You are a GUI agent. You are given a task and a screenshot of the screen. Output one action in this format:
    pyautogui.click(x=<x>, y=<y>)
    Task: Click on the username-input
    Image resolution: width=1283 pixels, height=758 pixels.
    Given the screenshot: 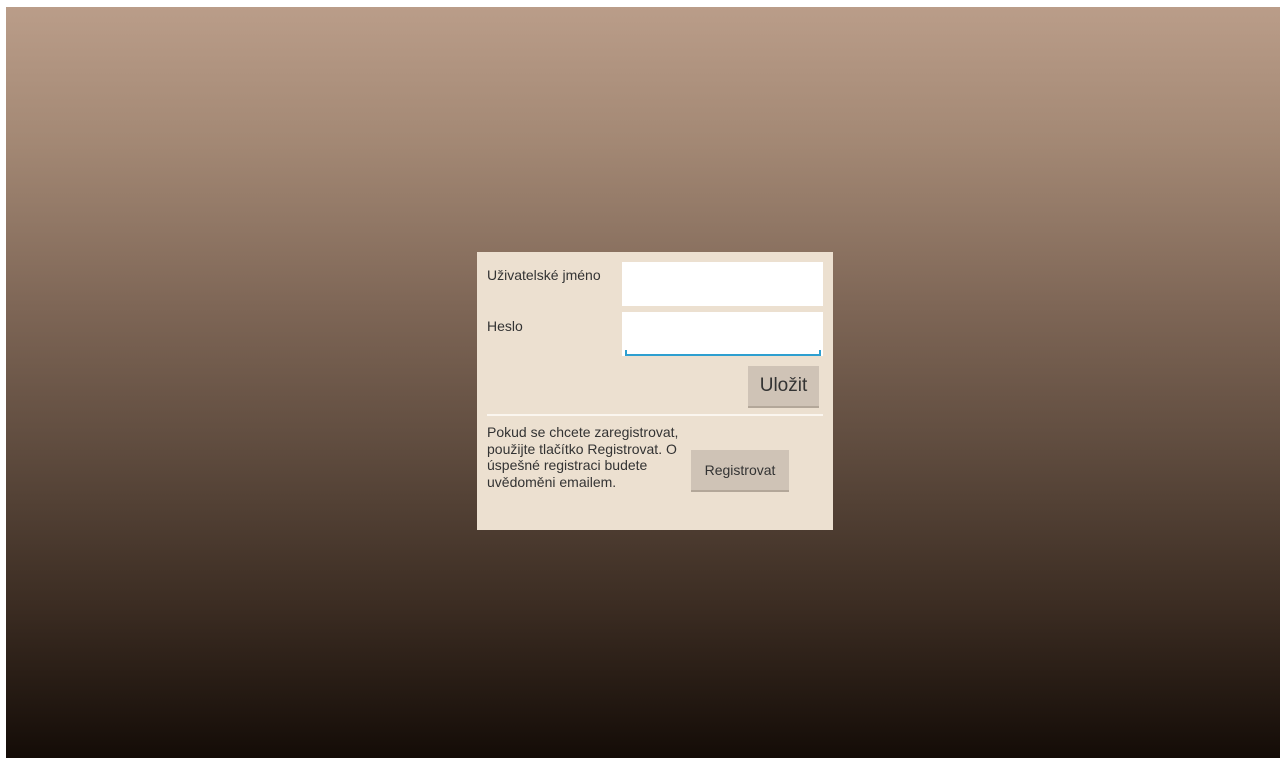 What is the action you would take?
    pyautogui.click(x=722, y=284)
    